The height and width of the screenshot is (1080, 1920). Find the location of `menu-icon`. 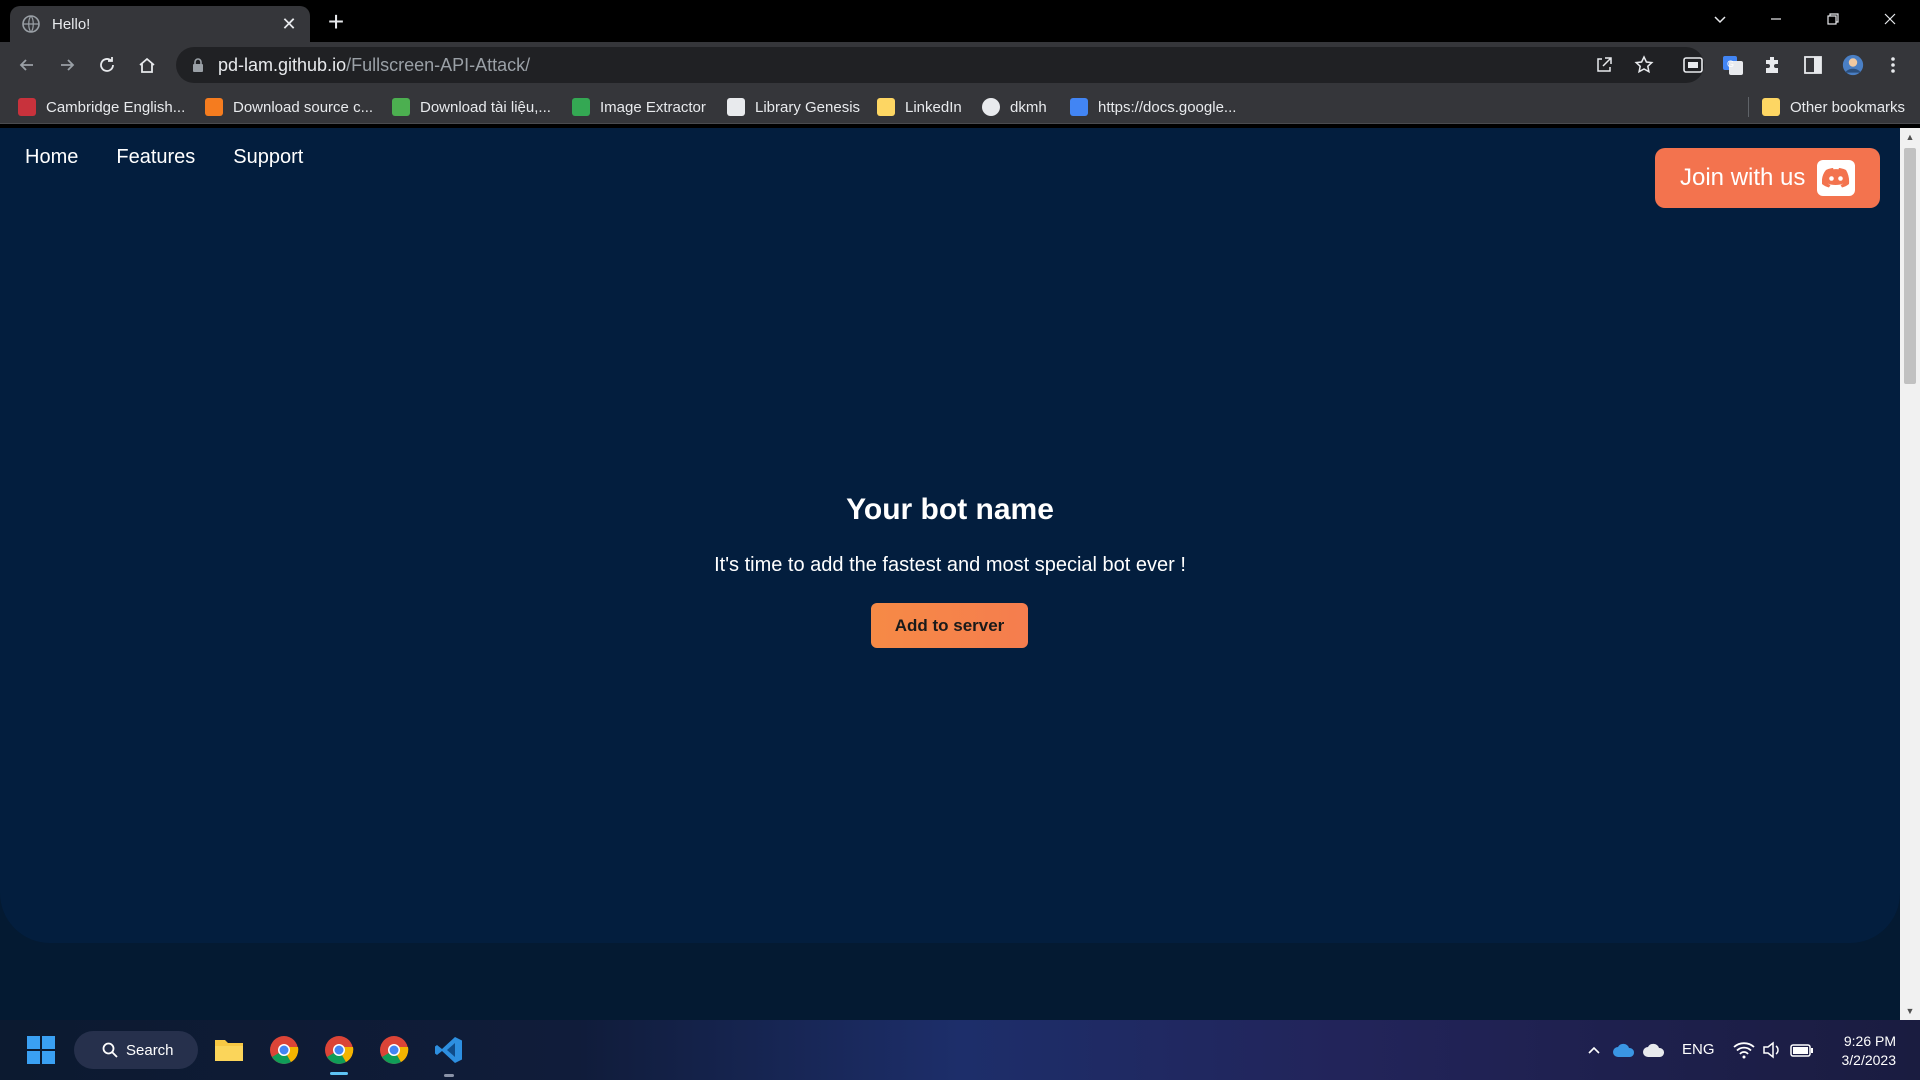

menu-icon is located at coordinates (1893, 65).